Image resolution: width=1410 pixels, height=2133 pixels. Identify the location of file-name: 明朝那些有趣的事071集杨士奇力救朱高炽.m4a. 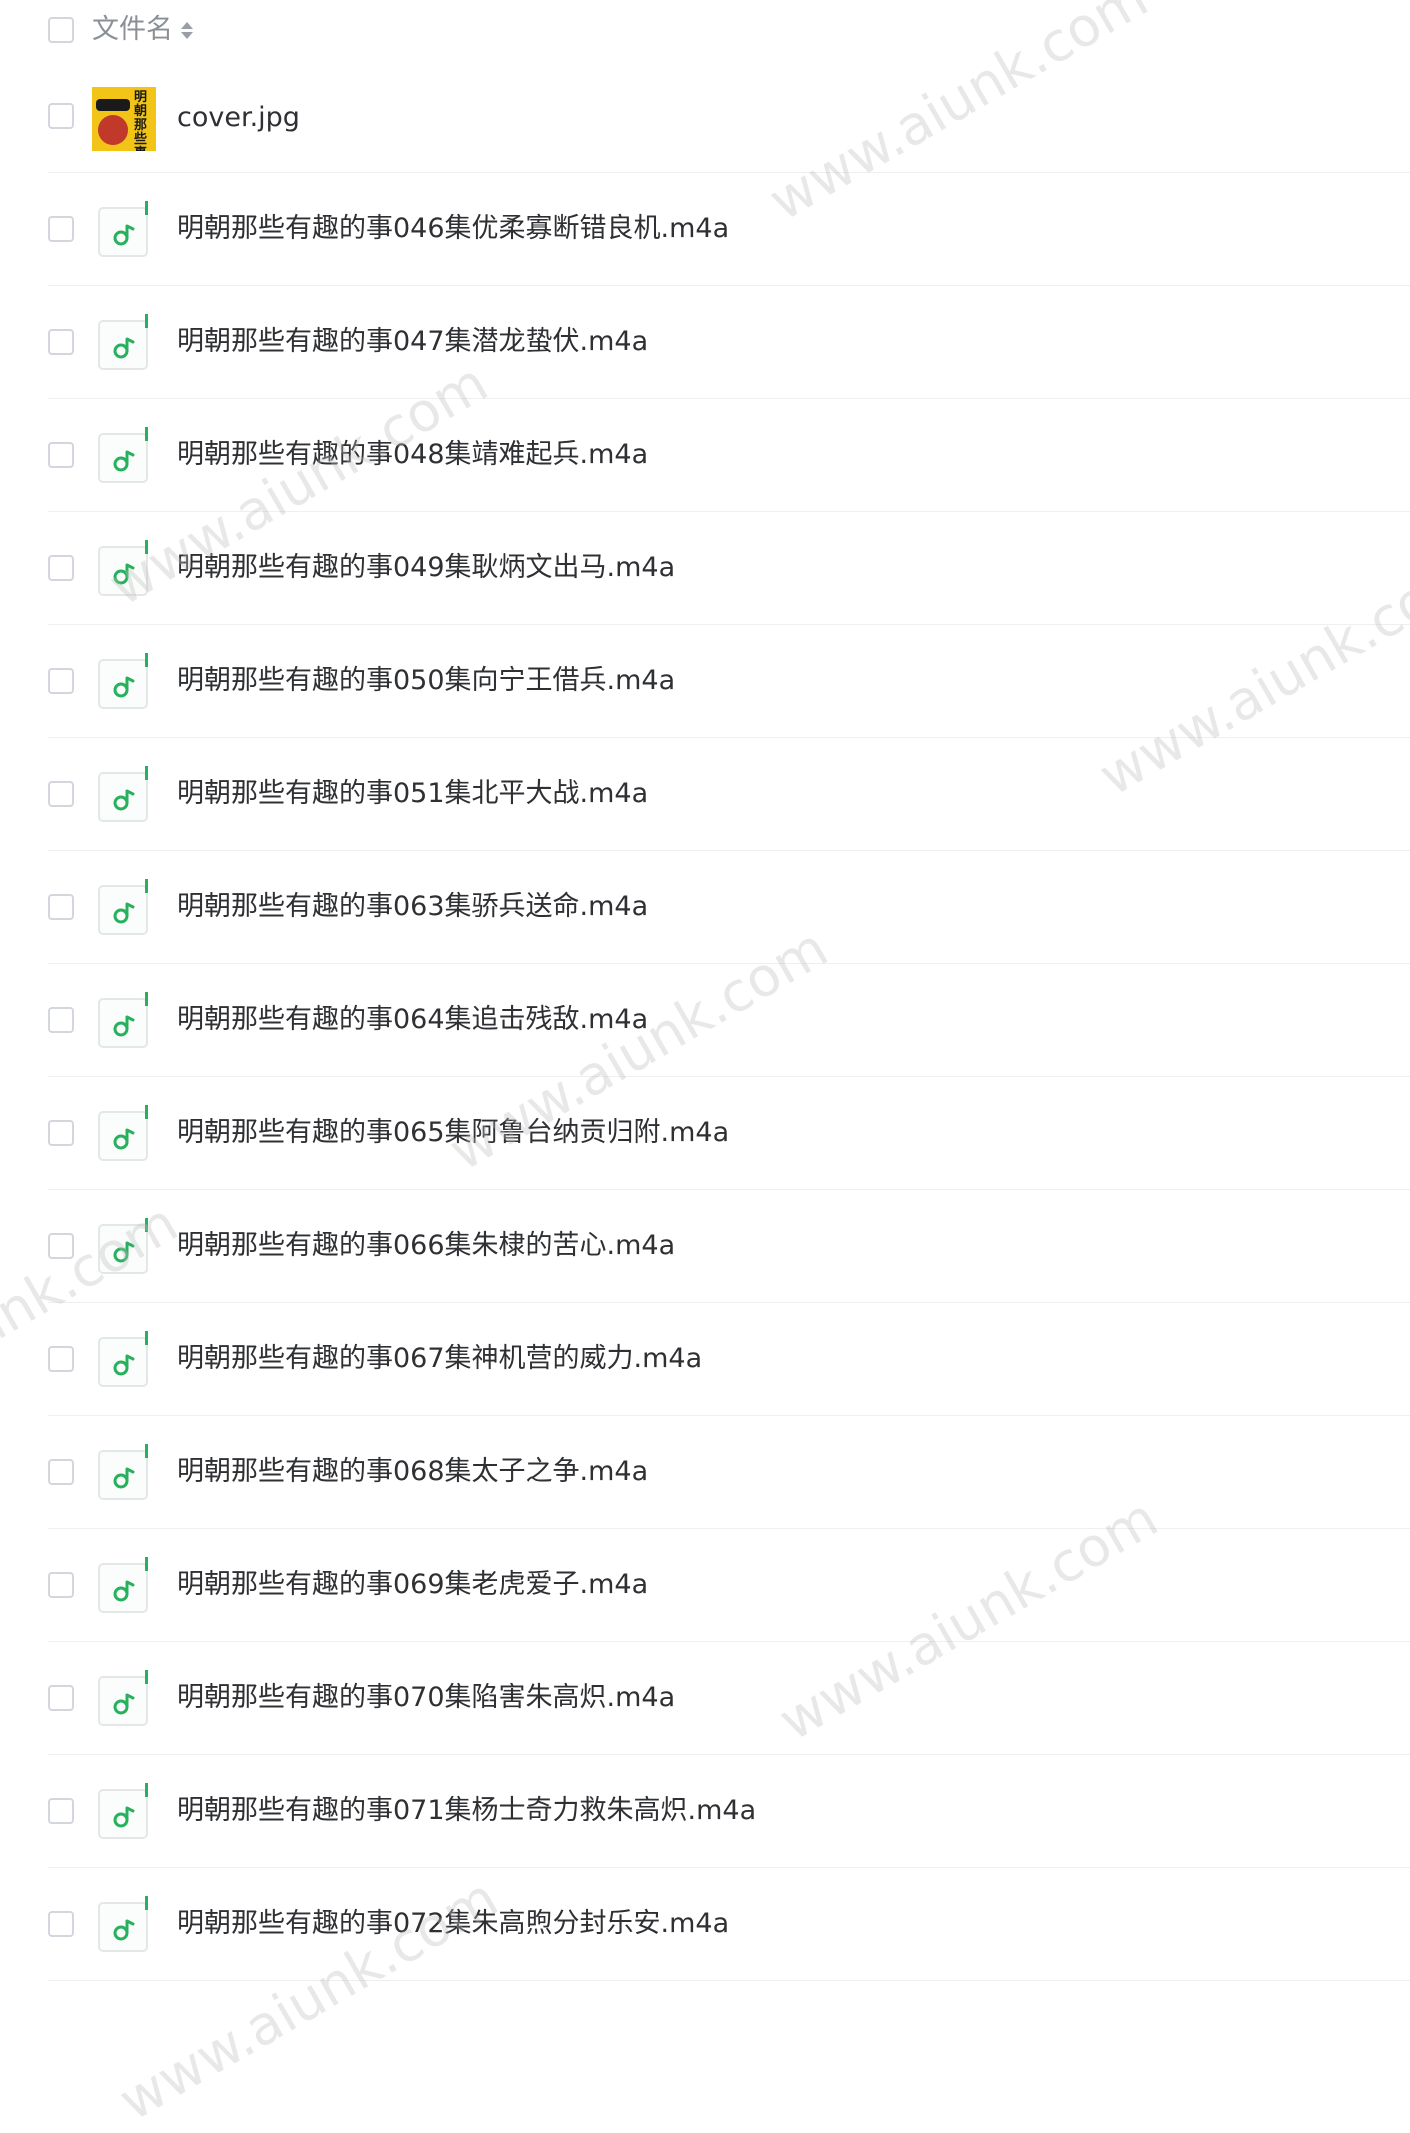
(466, 1811).